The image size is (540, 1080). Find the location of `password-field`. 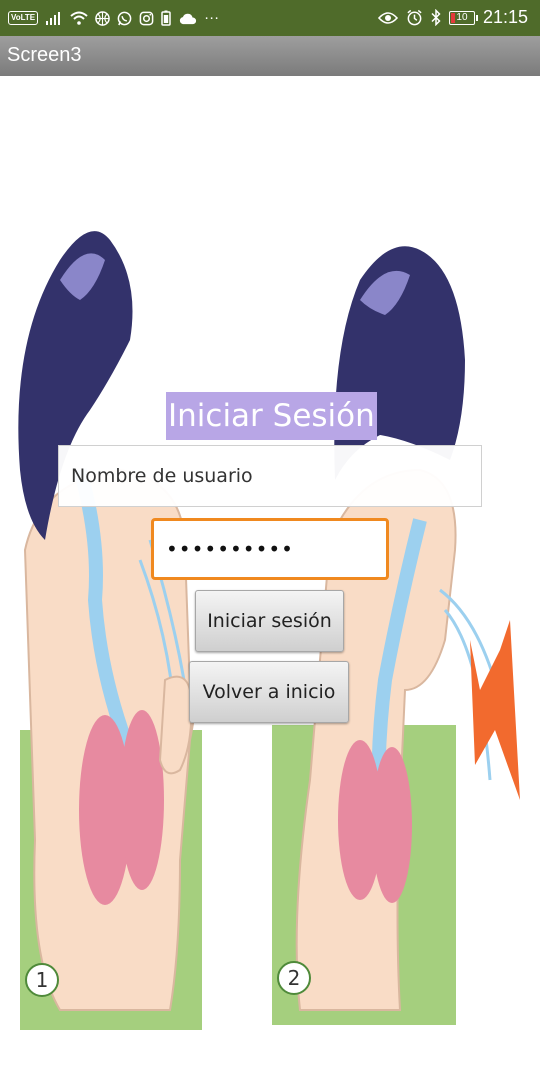

password-field is located at coordinates (270, 549).